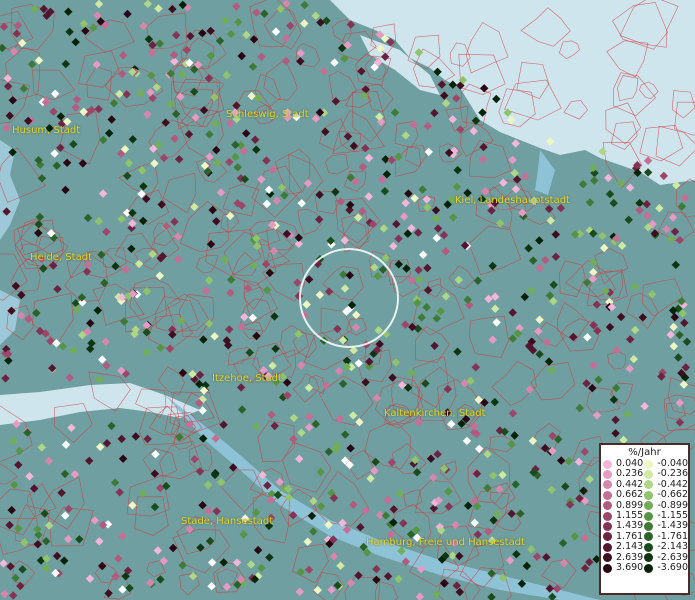 Image resolution: width=695 pixels, height=600 pixels. I want to click on label-stade: Stade, Hansestadt, so click(227, 521).